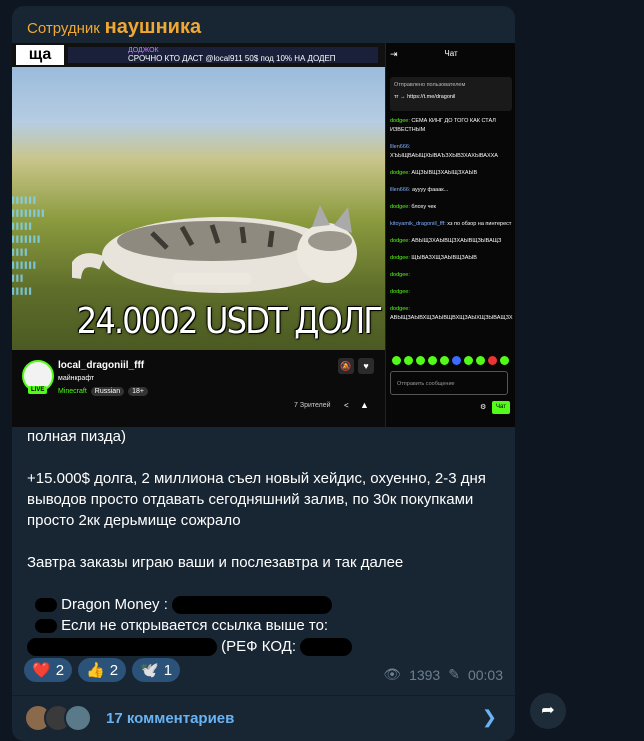 This screenshot has width=644, height=741. I want to click on pencil-icon: ✎, so click(454, 674).